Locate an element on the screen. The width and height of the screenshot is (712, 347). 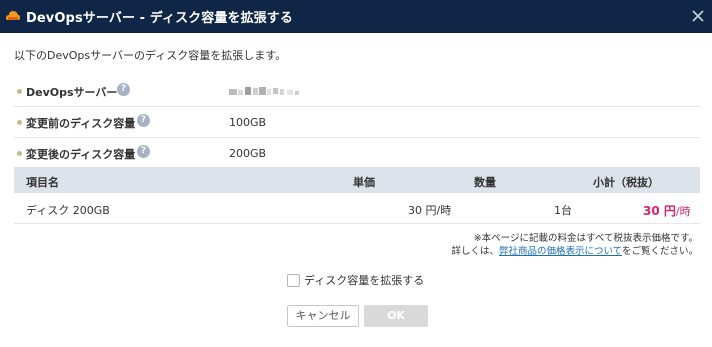
before-capacity-row: 変更前のディスク容量 ? 100GB is located at coordinates (357, 122).